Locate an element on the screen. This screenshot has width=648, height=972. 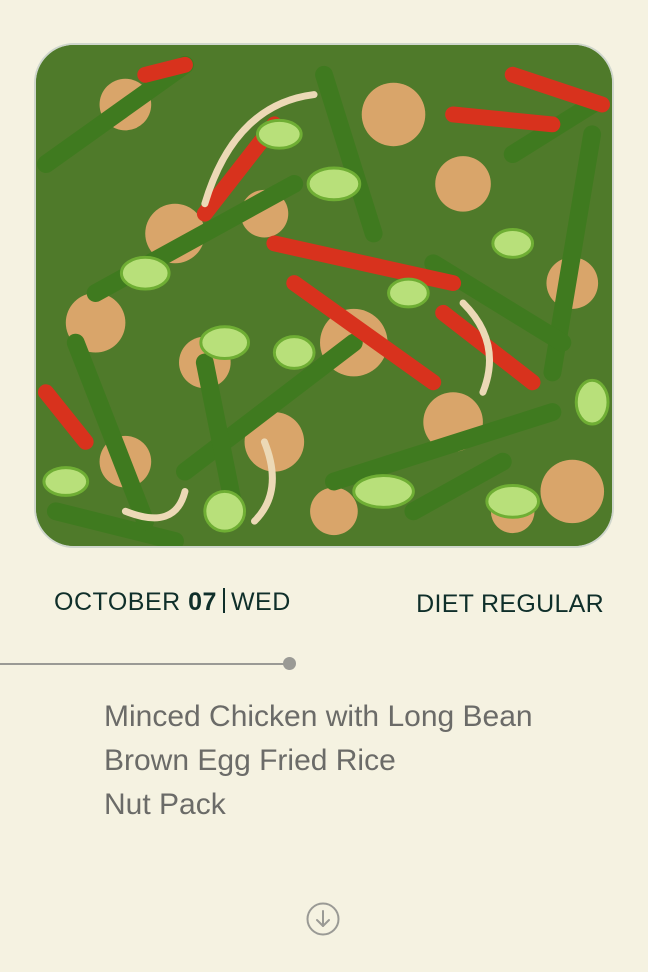
timeline-dot is located at coordinates (289, 663).